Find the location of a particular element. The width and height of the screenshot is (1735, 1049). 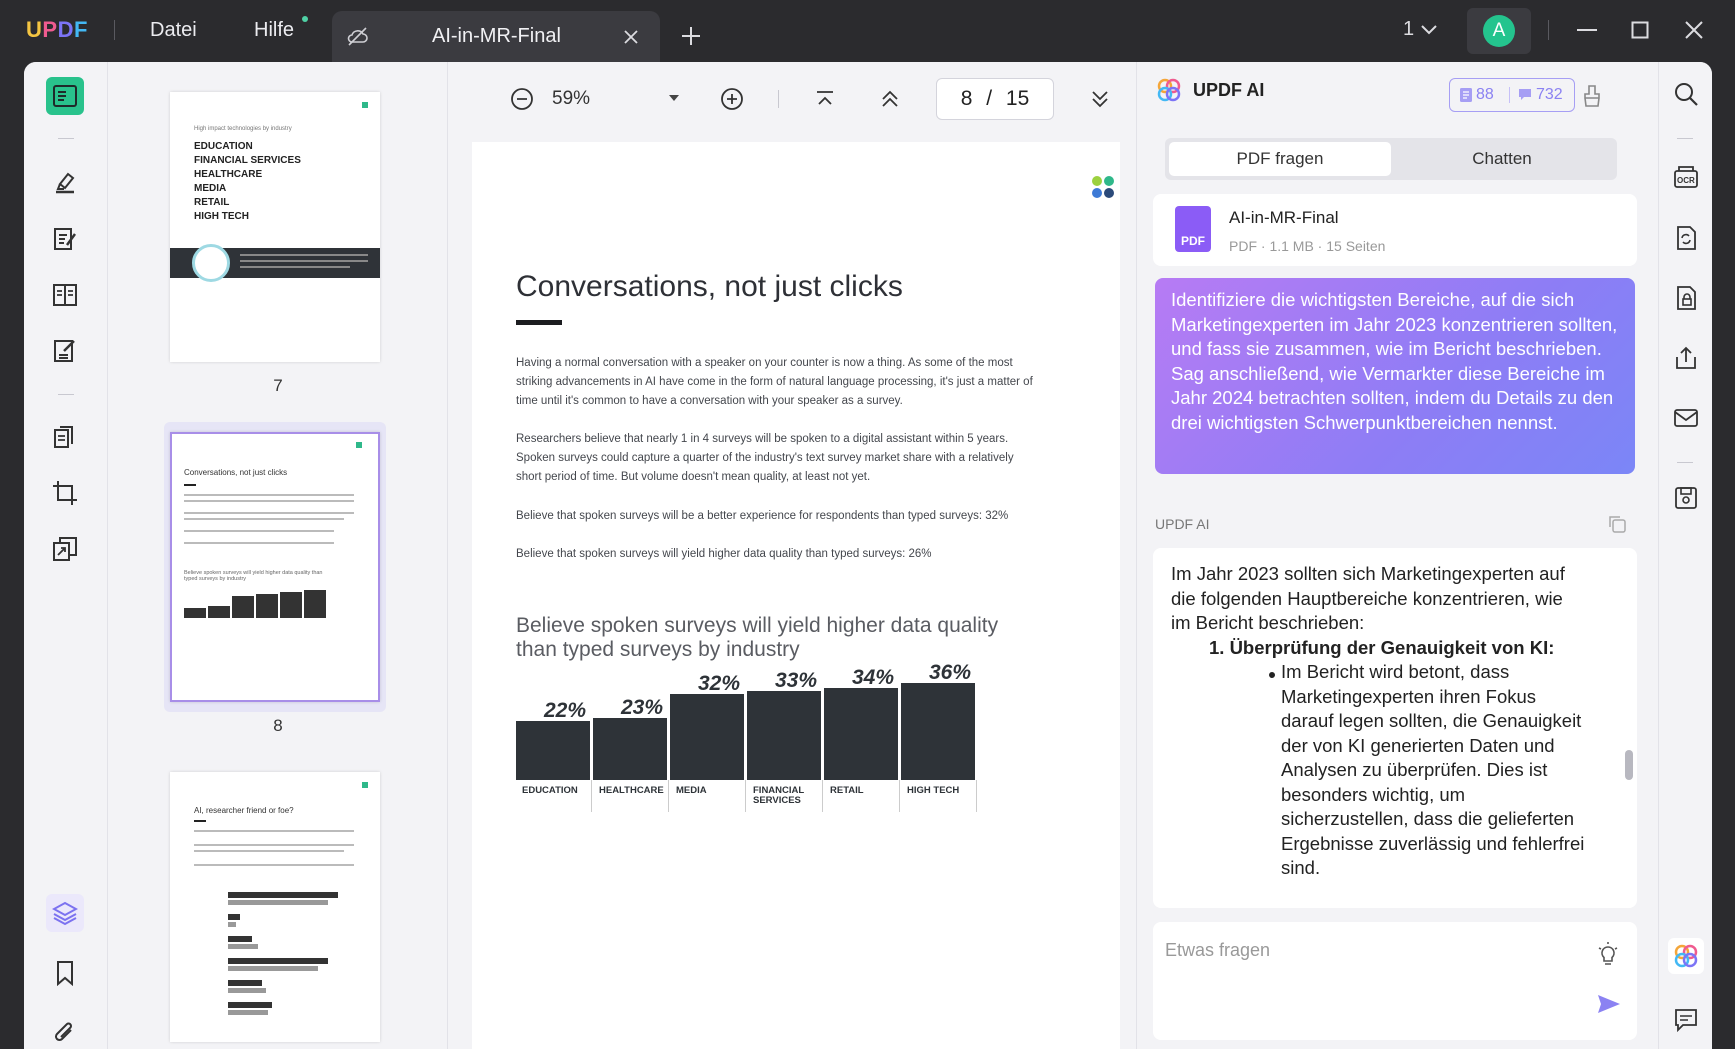

chevron-down-icon is located at coordinates (1429, 30).